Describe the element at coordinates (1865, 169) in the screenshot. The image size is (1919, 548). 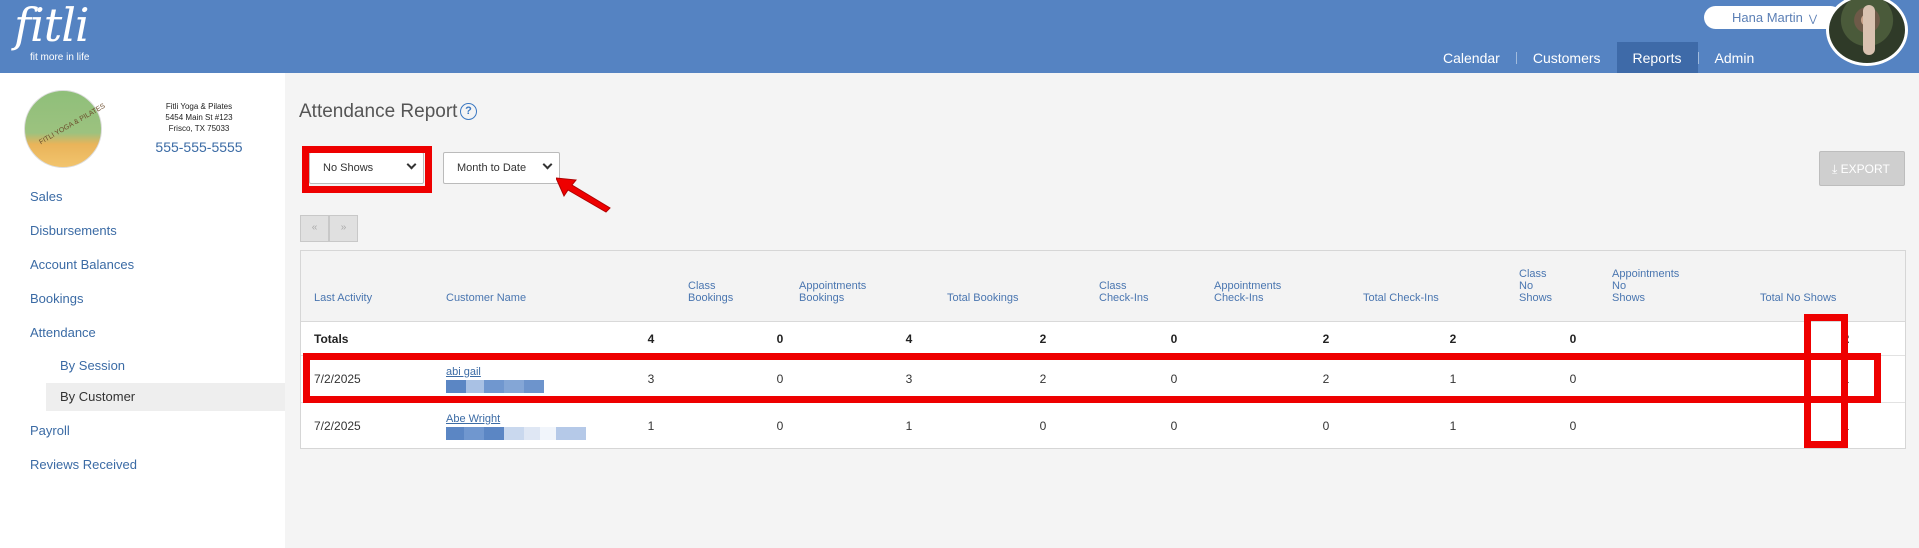
I see `export-label: EXPORT` at that location.